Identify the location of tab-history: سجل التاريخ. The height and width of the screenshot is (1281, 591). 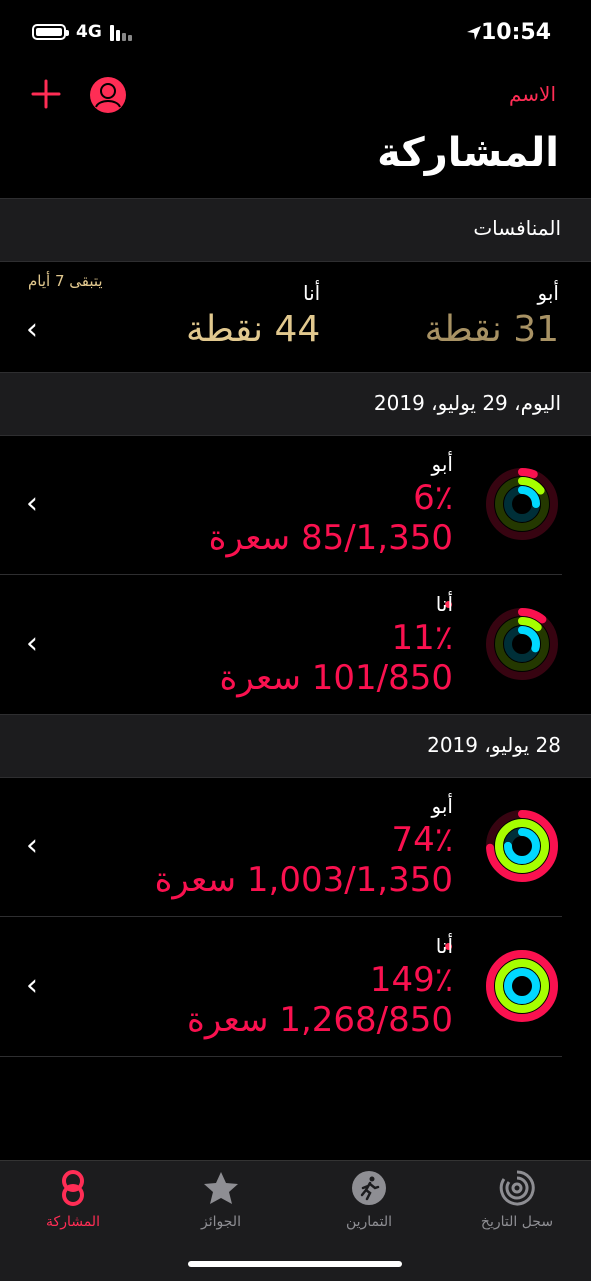
(517, 1200).